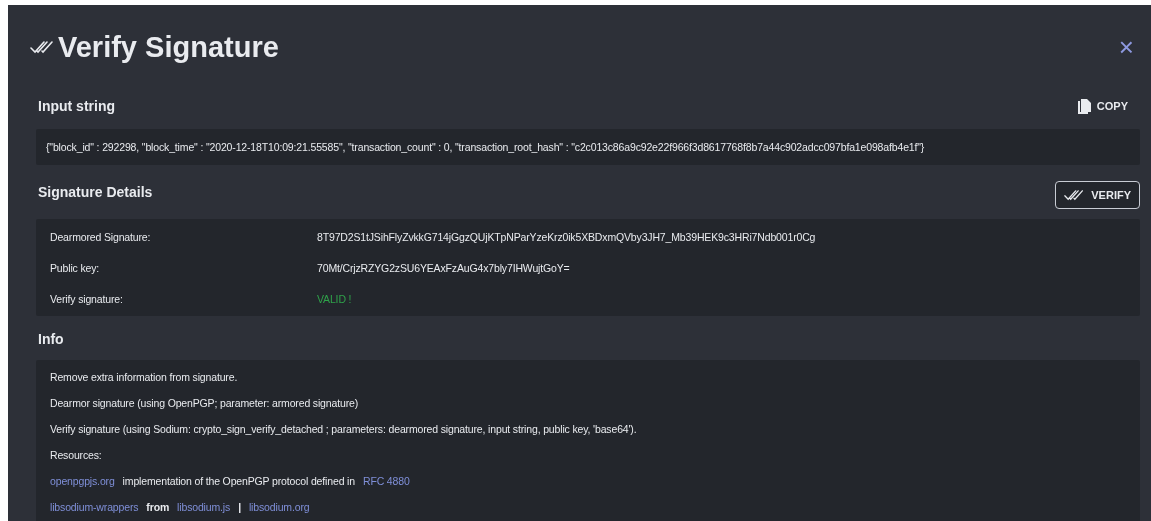 The width and height of the screenshot is (1151, 521). What do you see at coordinates (386, 481) in the screenshot?
I see `resource-link: RFC 4880` at bounding box center [386, 481].